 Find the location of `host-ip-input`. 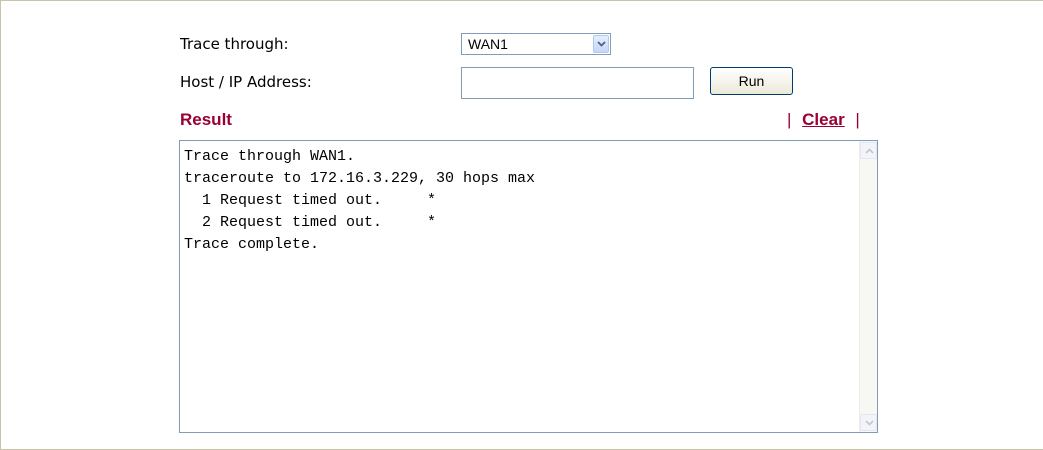

host-ip-input is located at coordinates (577, 83).